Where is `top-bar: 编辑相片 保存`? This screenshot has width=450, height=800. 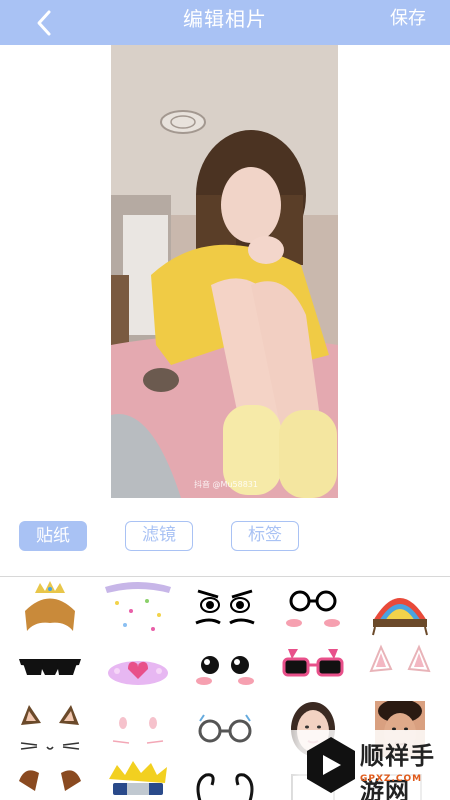 top-bar: 编辑相片 保存 is located at coordinates (225, 22).